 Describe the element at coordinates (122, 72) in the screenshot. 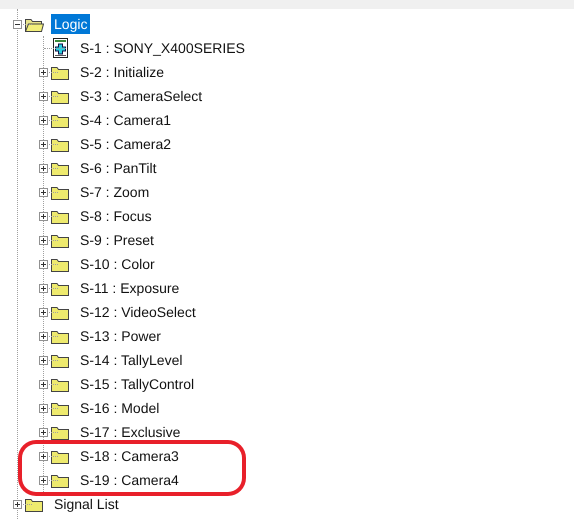

I see `tree-item: S-2 : Initialize` at that location.